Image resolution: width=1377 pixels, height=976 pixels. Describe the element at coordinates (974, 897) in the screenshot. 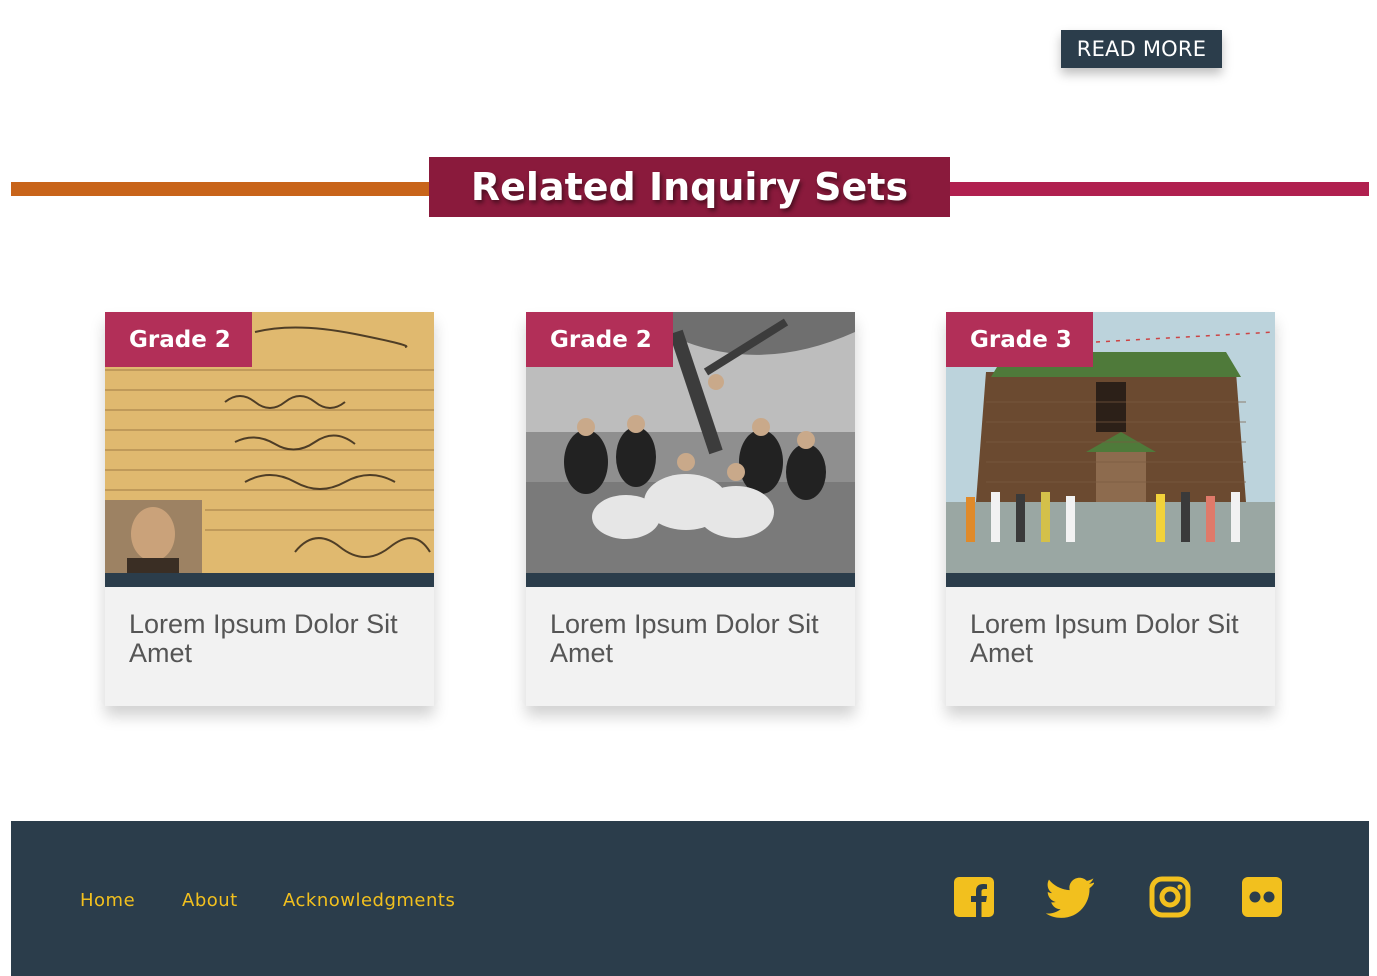

I see `facebook-icon` at that location.